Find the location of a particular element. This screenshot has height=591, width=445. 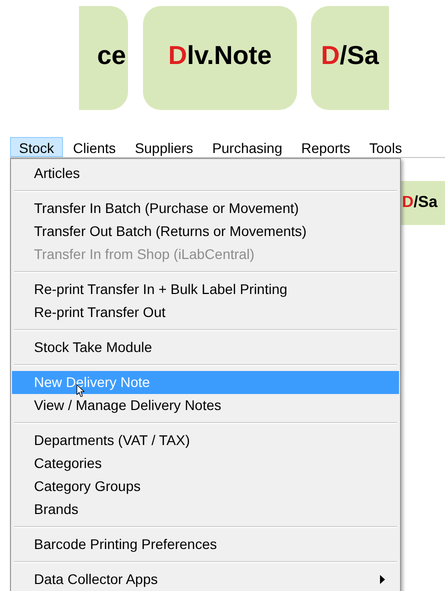

menu-item: Departments (VAT / TAX) is located at coordinates (205, 440).